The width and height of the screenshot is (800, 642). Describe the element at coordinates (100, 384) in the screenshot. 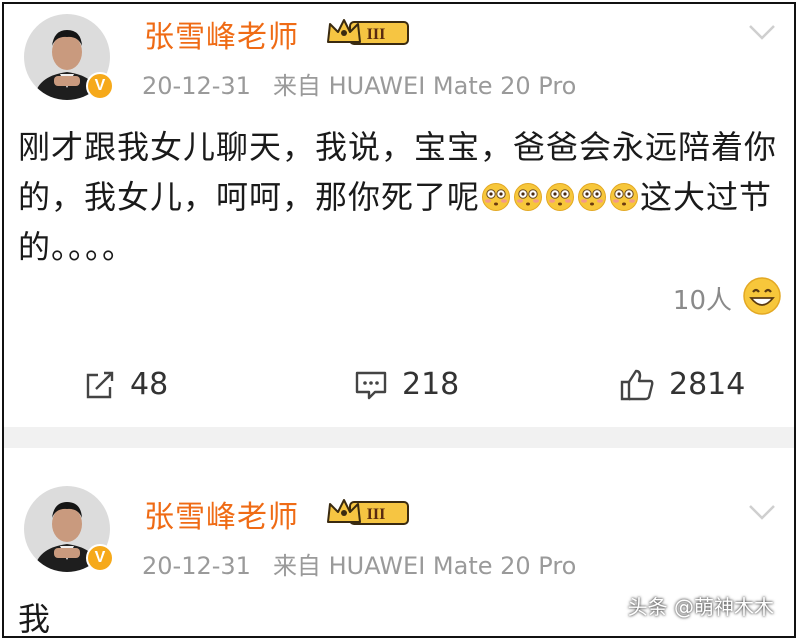

I see `repost-icon` at that location.